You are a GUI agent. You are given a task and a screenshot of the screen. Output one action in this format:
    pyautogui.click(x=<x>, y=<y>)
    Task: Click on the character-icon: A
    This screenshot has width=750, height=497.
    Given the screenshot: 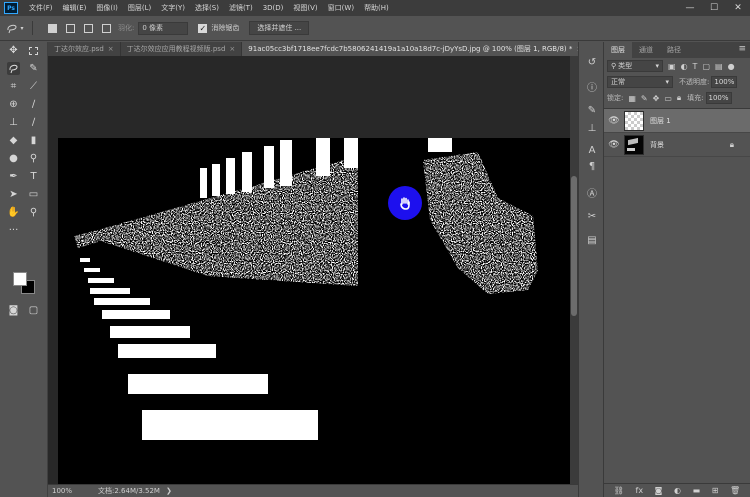 What is the action you would take?
    pyautogui.click(x=592, y=150)
    